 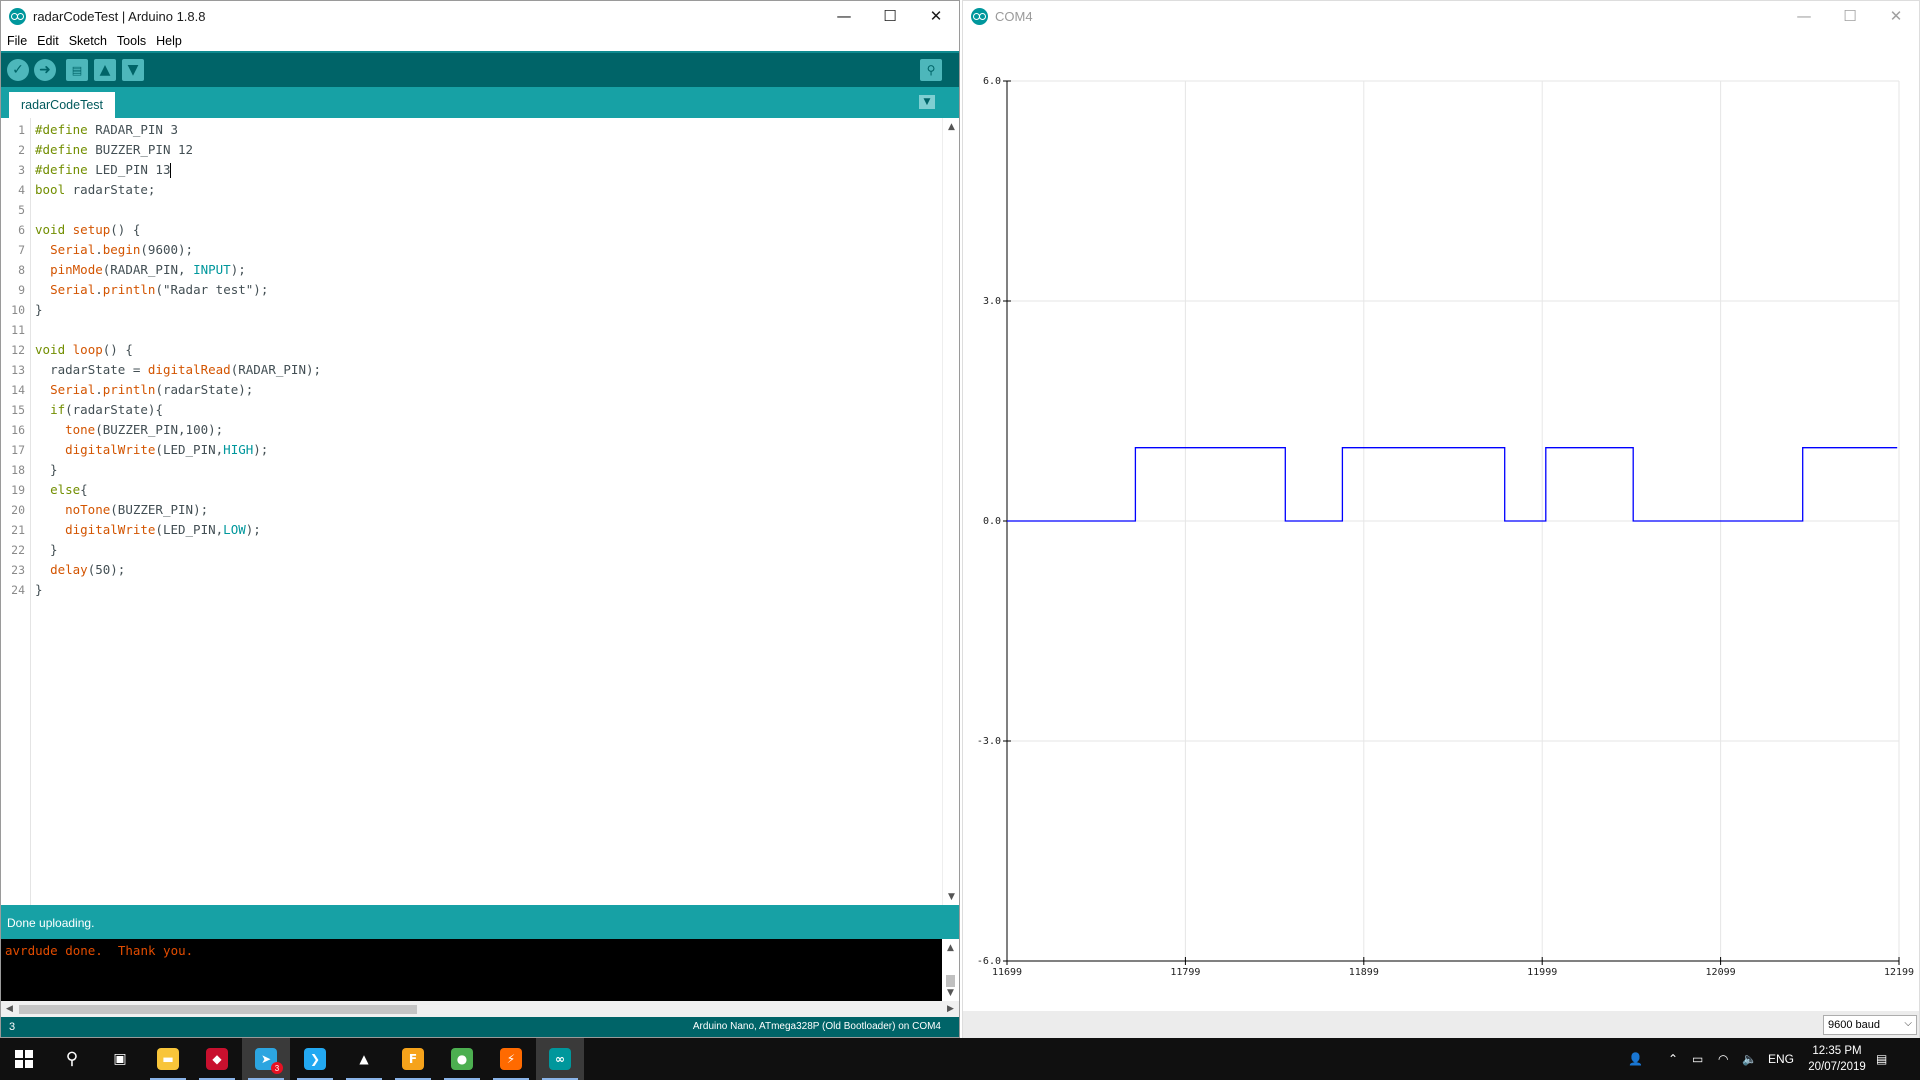 What do you see at coordinates (950, 970) in the screenshot?
I see `console-vertical-scrollbar: ▲ ▼` at bounding box center [950, 970].